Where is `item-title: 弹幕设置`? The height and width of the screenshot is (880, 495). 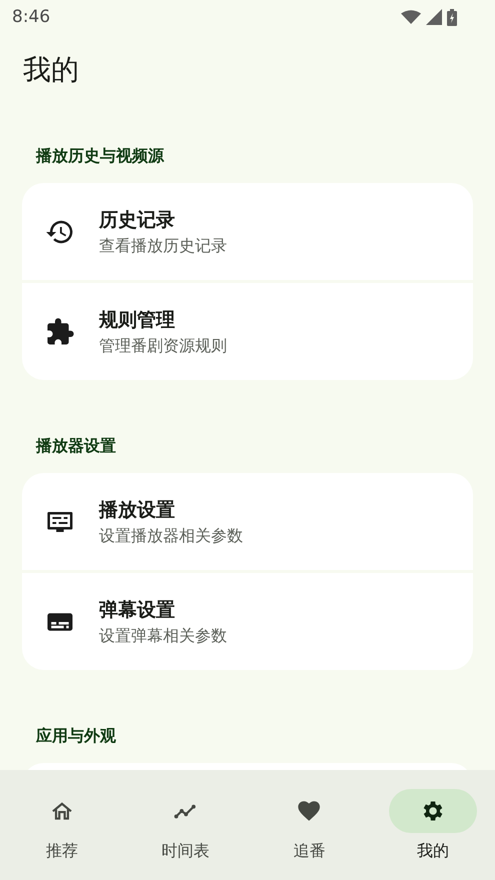 item-title: 弹幕设置 is located at coordinates (137, 610).